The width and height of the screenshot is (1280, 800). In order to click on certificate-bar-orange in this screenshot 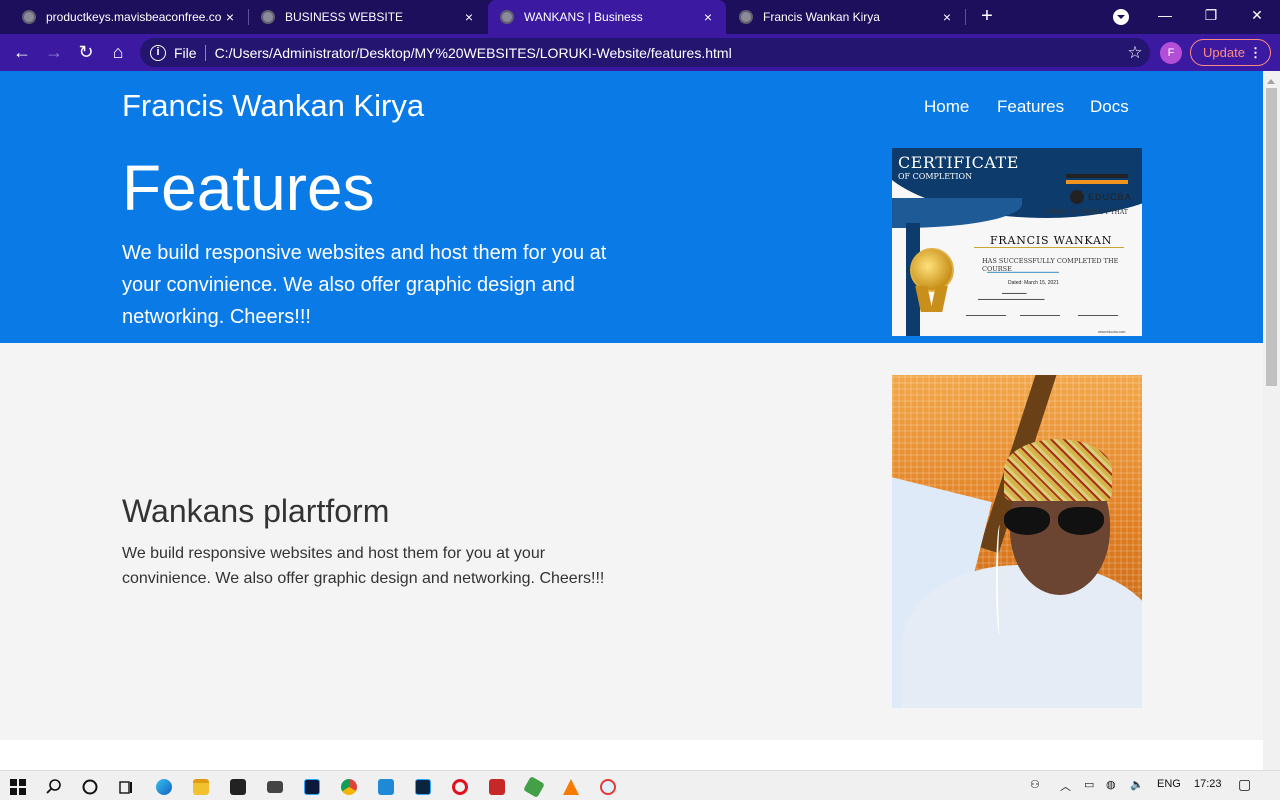, I will do `click(1097, 182)`.